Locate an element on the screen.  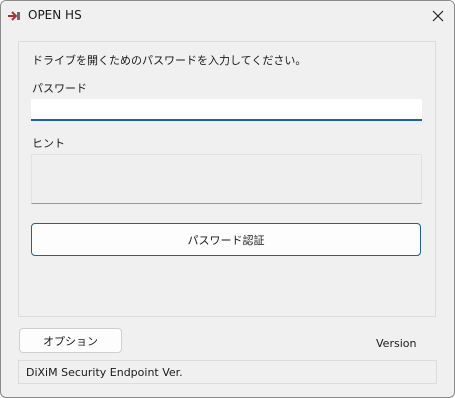
options-button: オプション is located at coordinates (70, 340).